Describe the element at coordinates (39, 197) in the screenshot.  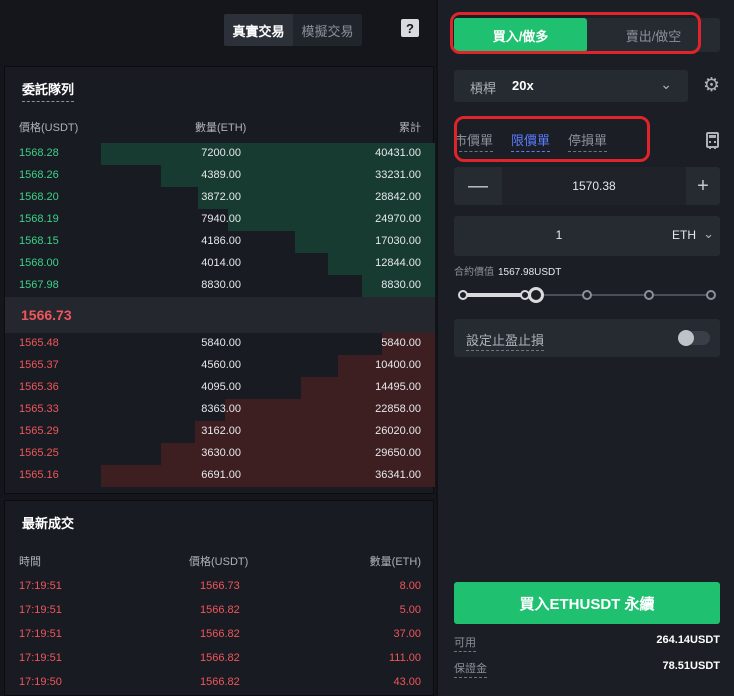
I see `row-price: 1568.20` at that location.